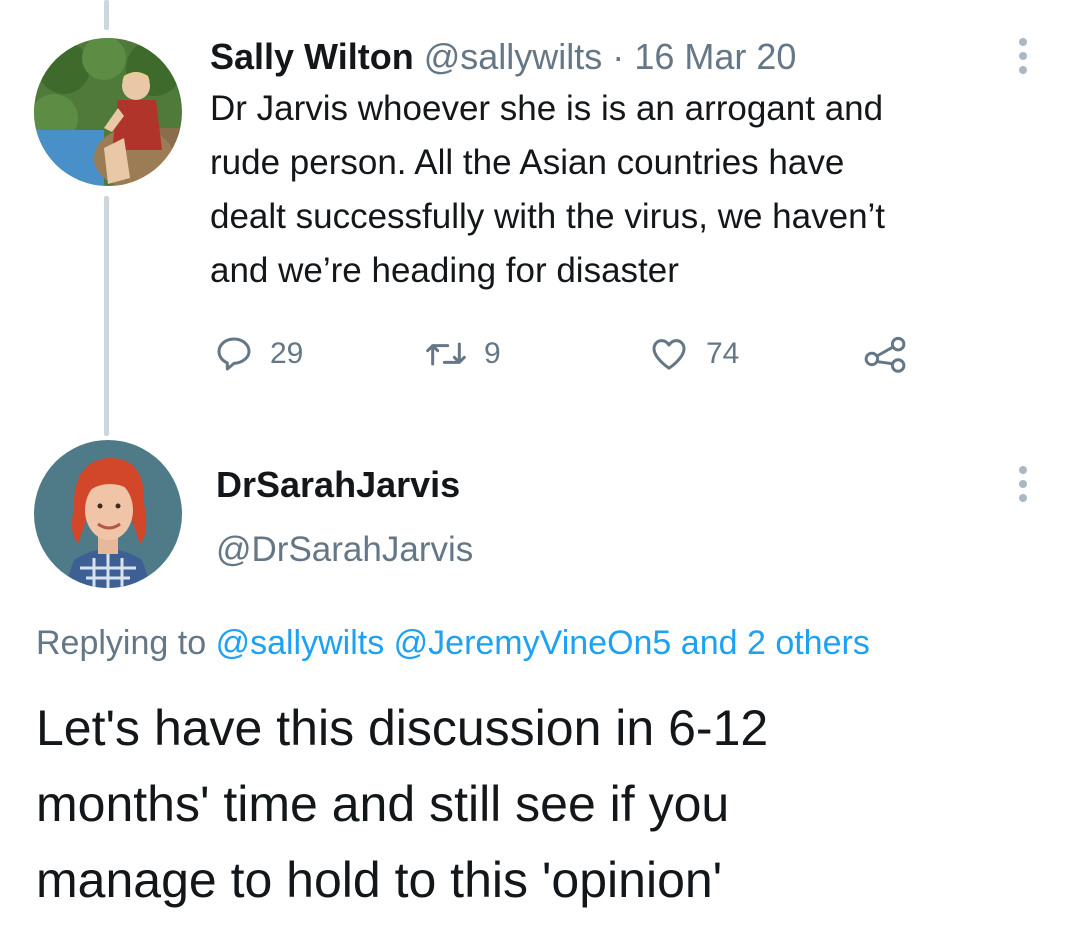  What do you see at coordinates (287, 353) in the screenshot?
I see `reply-count: 29` at bounding box center [287, 353].